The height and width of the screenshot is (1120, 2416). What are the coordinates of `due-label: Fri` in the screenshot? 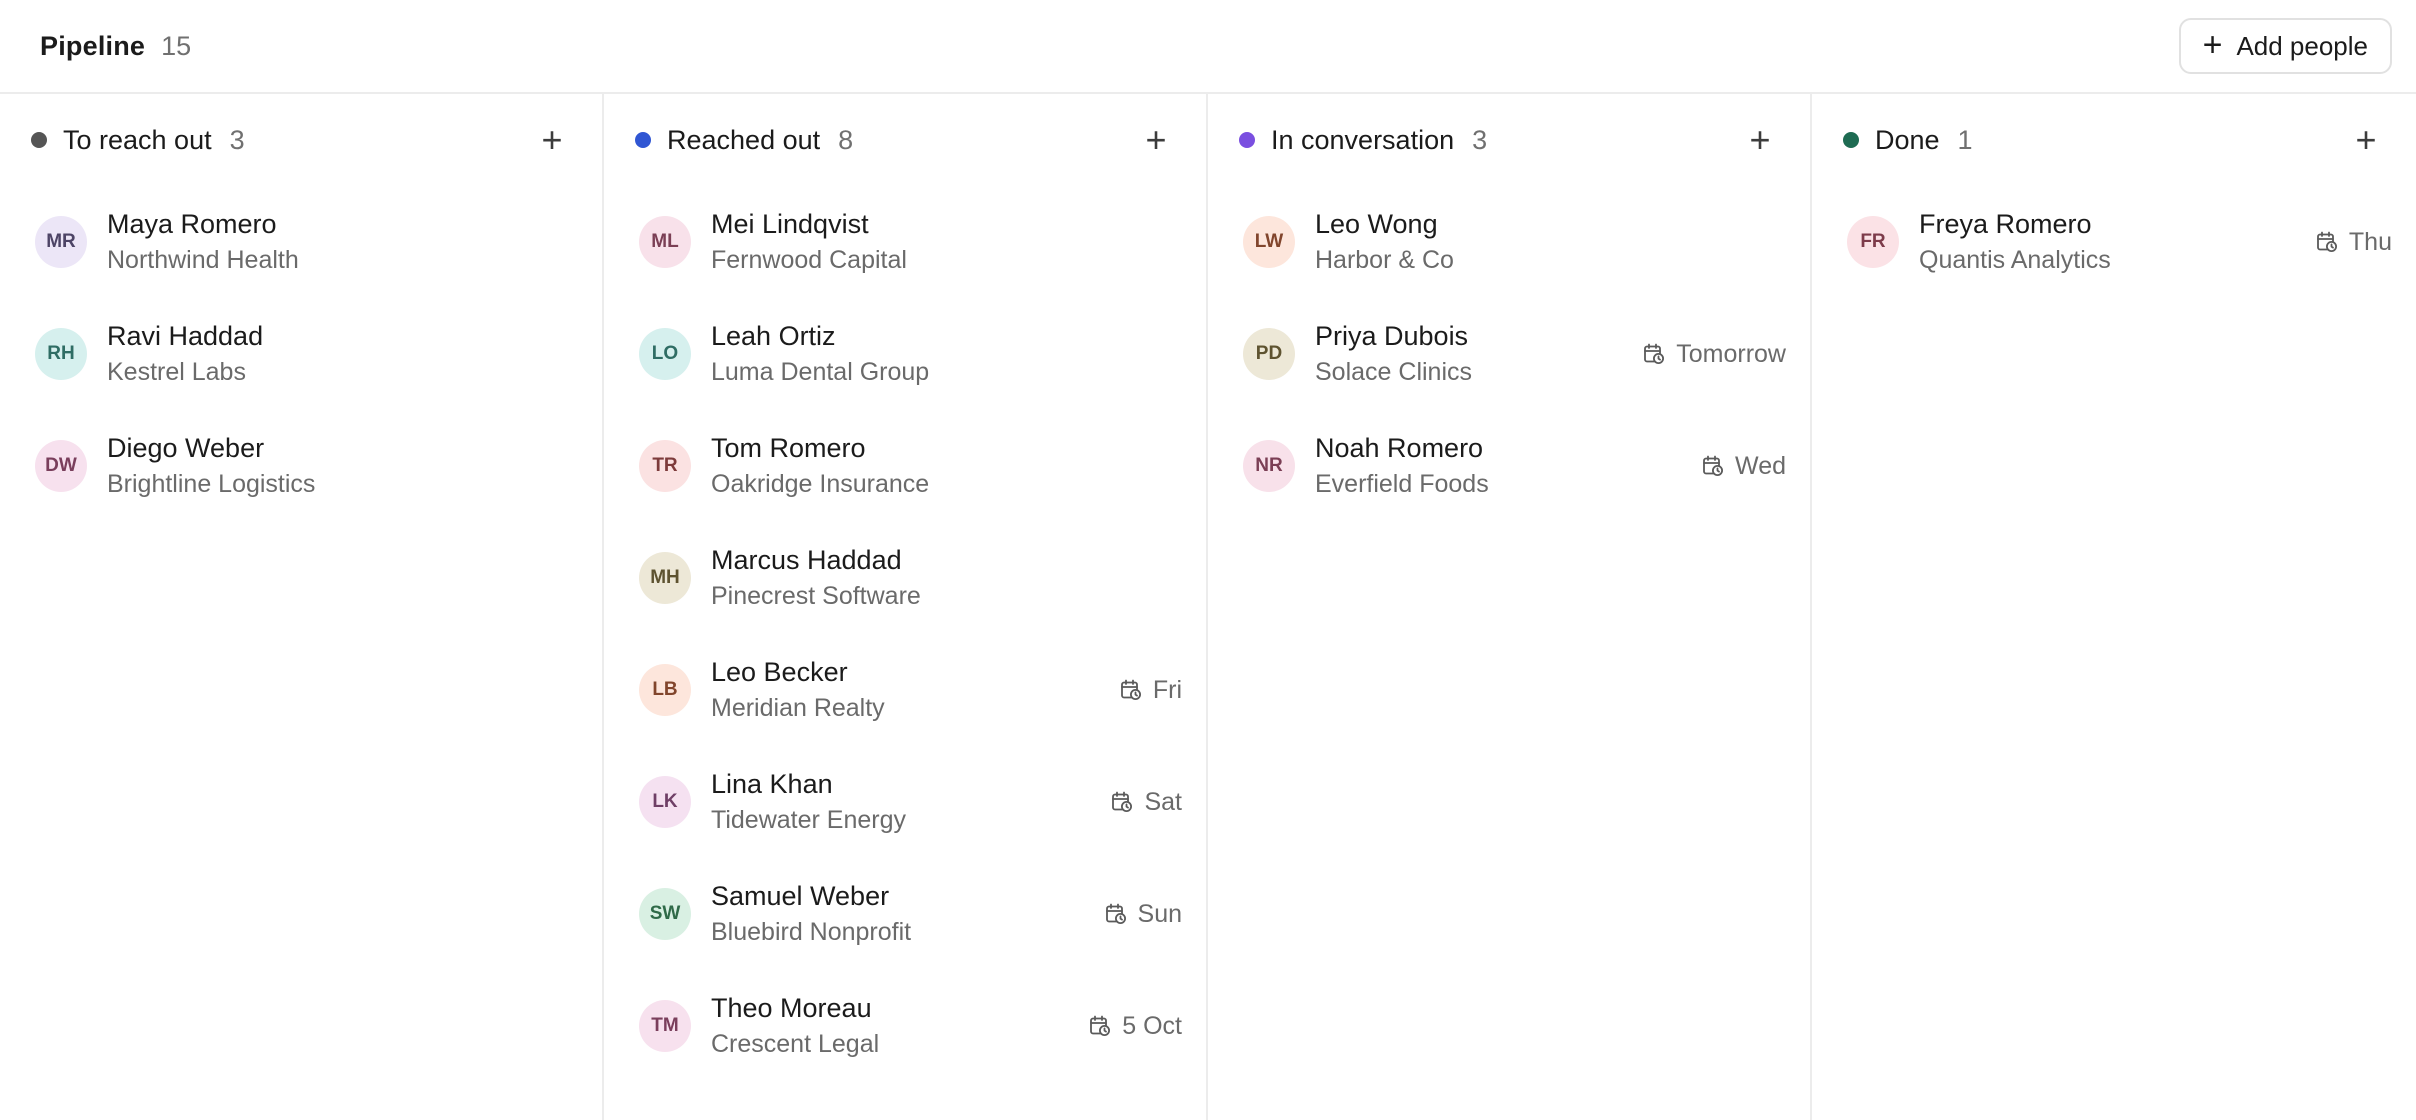 It's located at (1167, 689).